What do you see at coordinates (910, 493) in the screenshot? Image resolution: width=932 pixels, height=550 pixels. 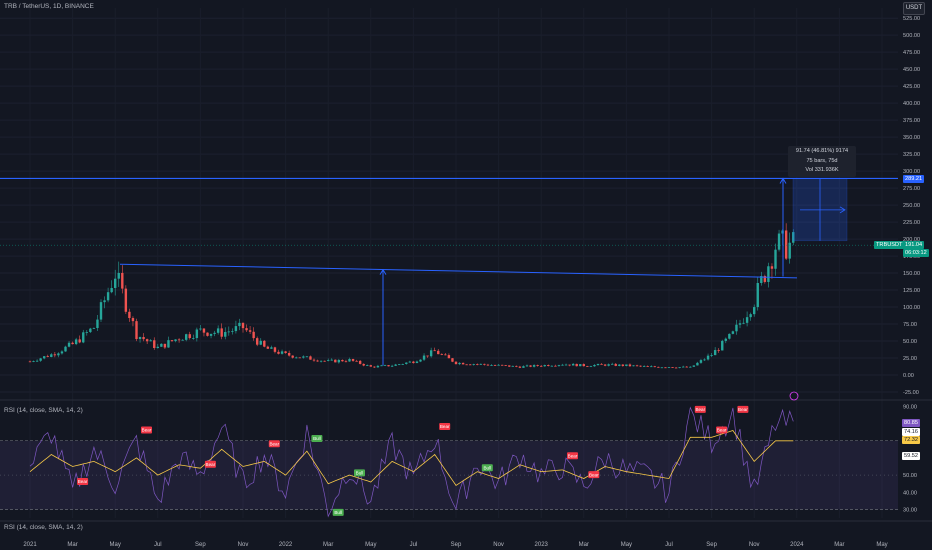 I see `rsi-tick-label: 40.00` at bounding box center [910, 493].